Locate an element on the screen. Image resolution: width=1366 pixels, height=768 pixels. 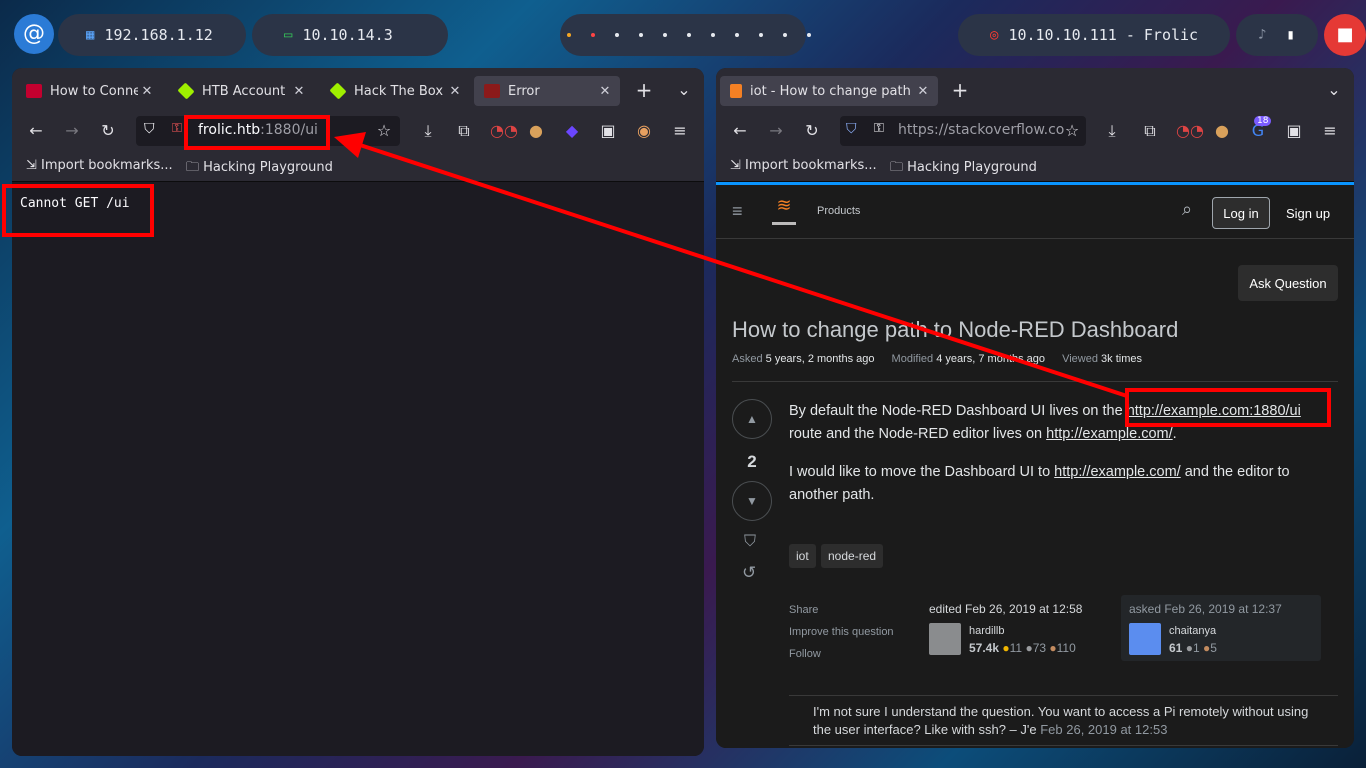
debian-logo-icon: @ is located at coordinates (34, 34).